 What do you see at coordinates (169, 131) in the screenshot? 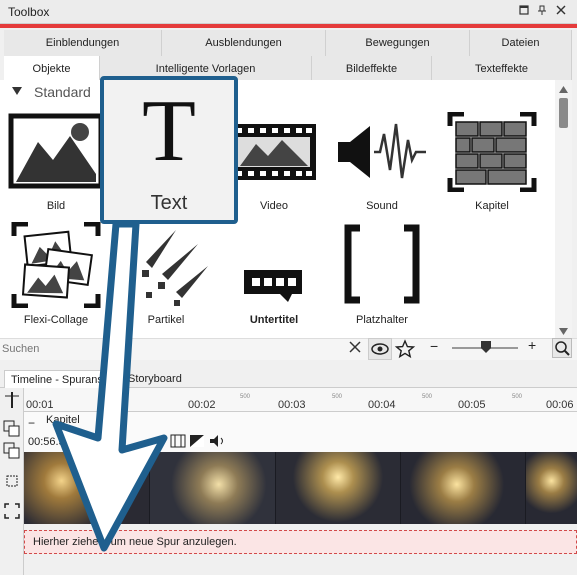
I see `text-icon: T` at bounding box center [169, 131].